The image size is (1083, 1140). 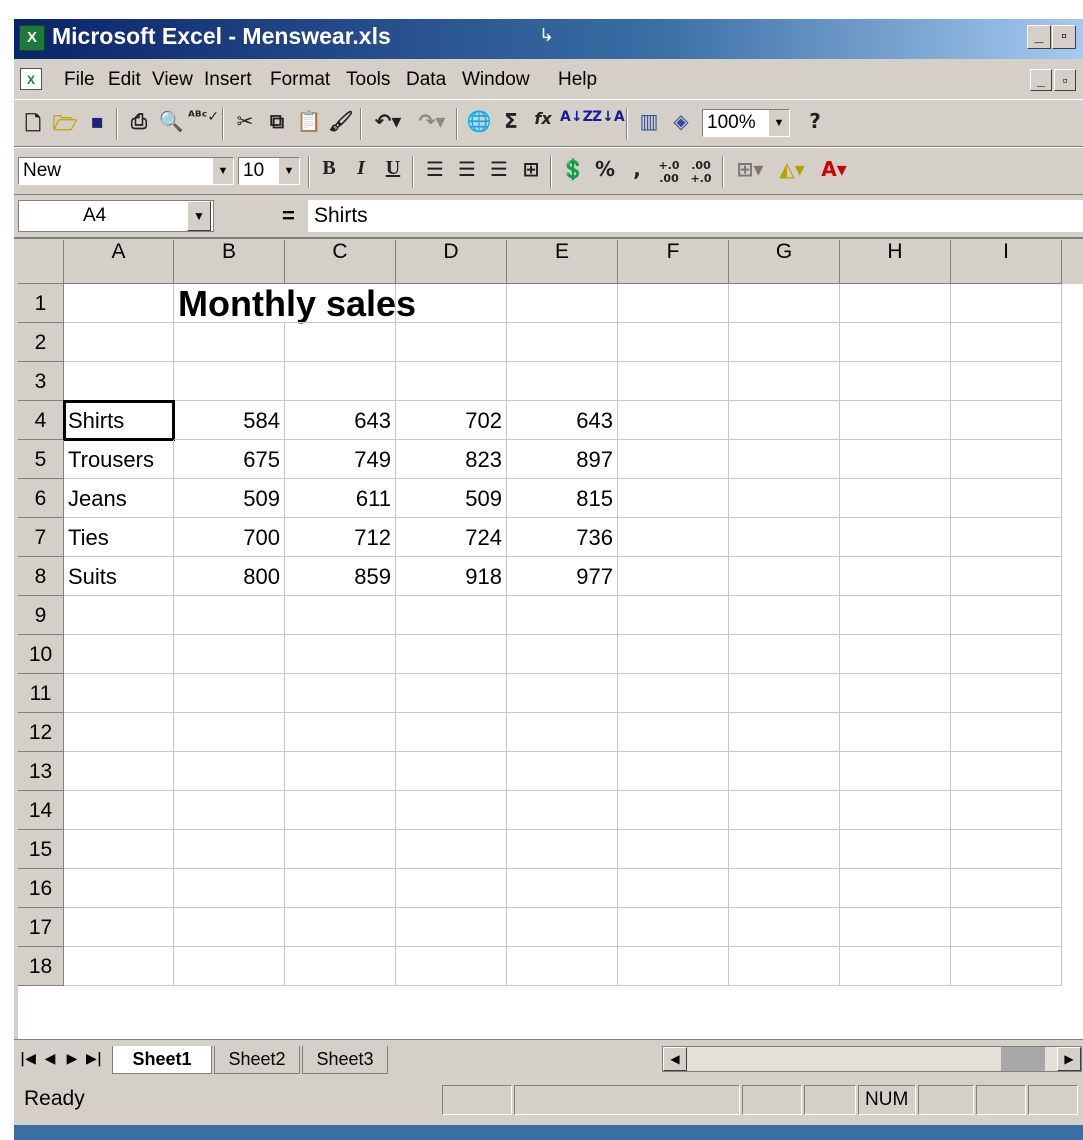 What do you see at coordinates (171, 124) in the screenshot?
I see `print-preview-icon: 🔍` at bounding box center [171, 124].